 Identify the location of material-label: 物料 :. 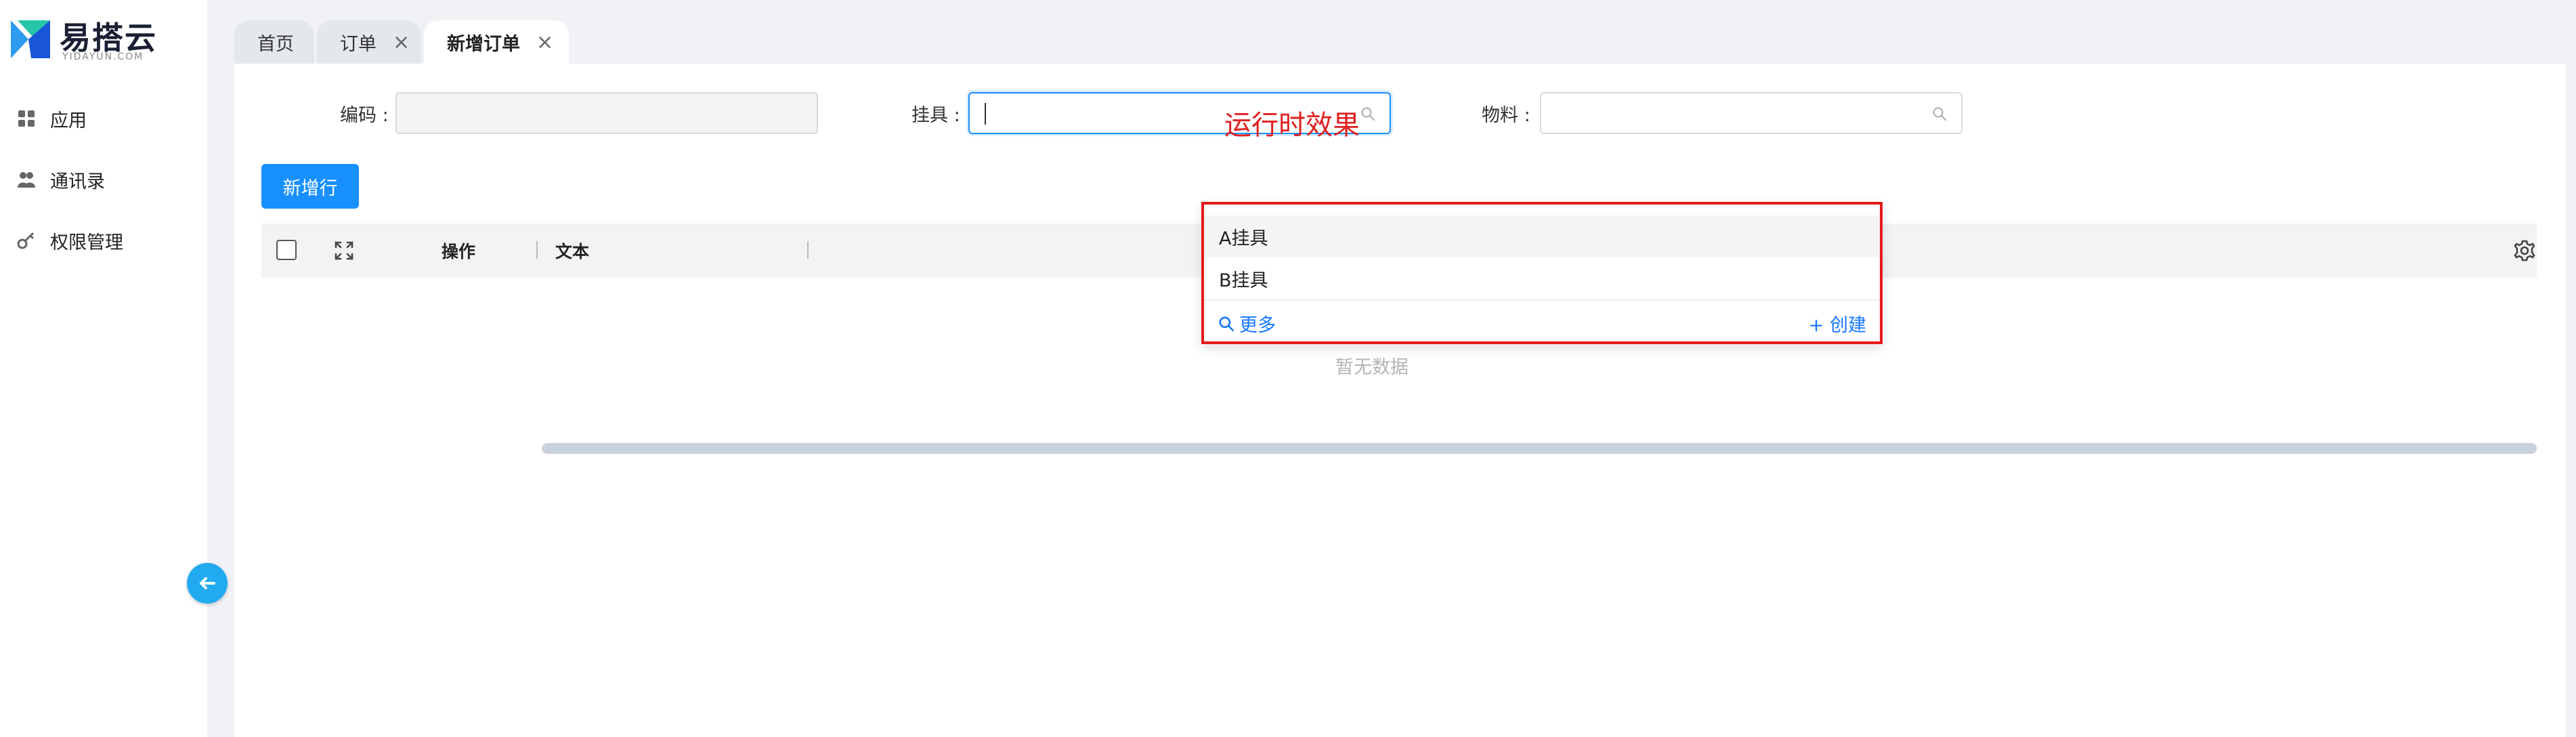
(1506, 115).